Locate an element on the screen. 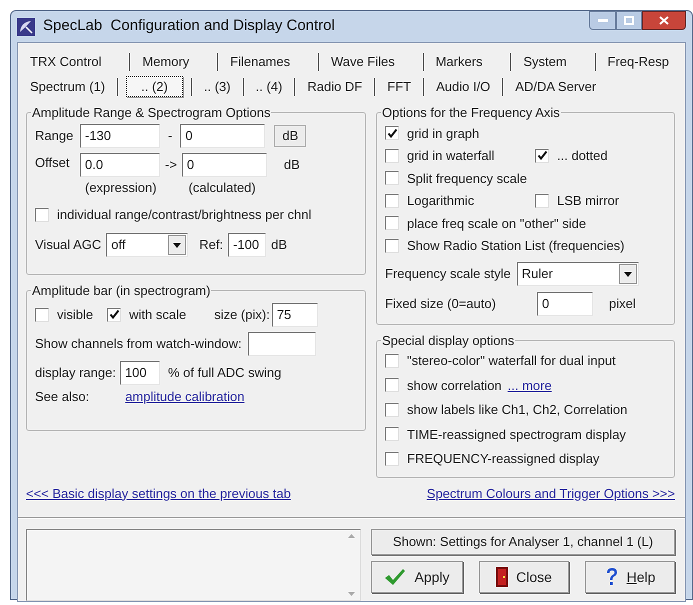 The image size is (693, 605). tab: Freq-Resp is located at coordinates (638, 62).